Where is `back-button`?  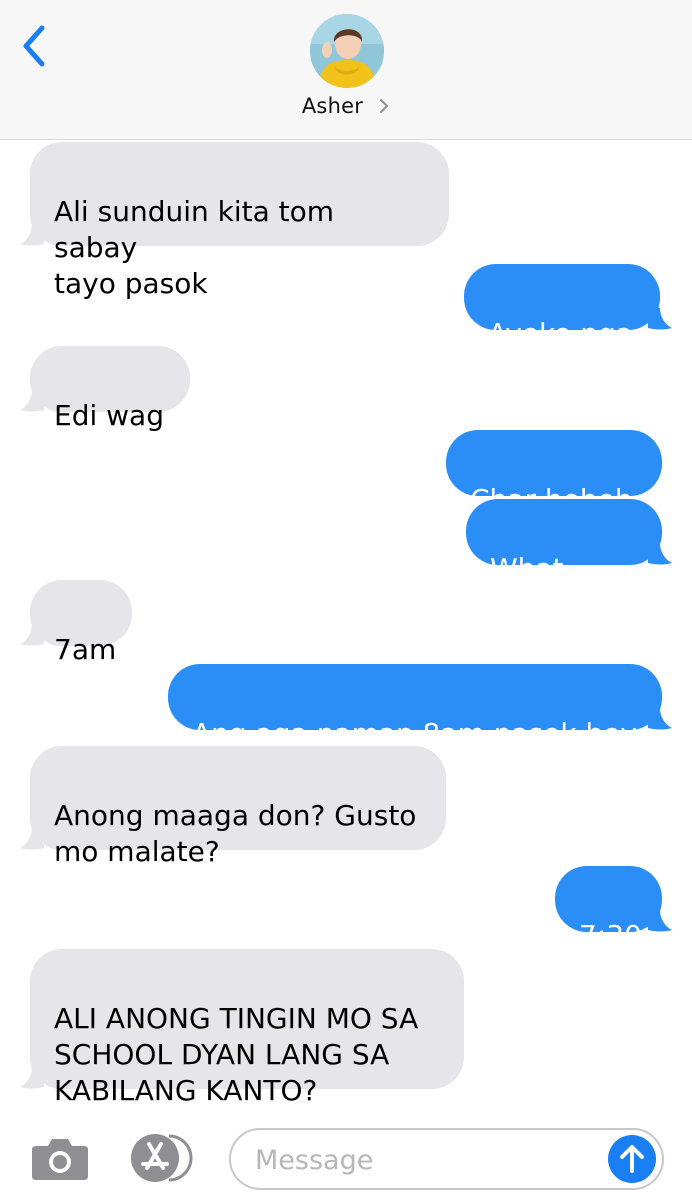 back-button is located at coordinates (36, 46).